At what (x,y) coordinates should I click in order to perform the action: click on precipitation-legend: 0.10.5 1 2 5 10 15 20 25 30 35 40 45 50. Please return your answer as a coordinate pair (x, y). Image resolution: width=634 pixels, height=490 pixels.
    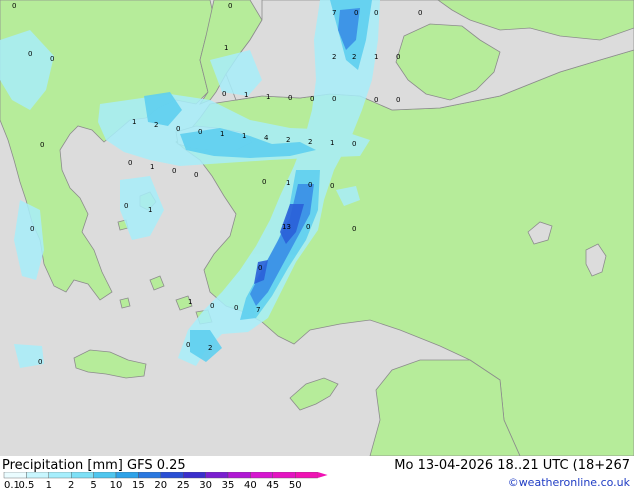
    Looking at the image, I should click on (165, 481).